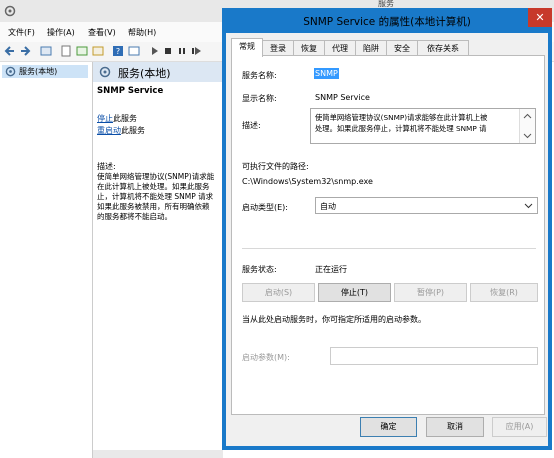 The width and height of the screenshot is (554, 458). Describe the element at coordinates (331, 269) in the screenshot. I see `service-status-value: 正在运行` at that location.